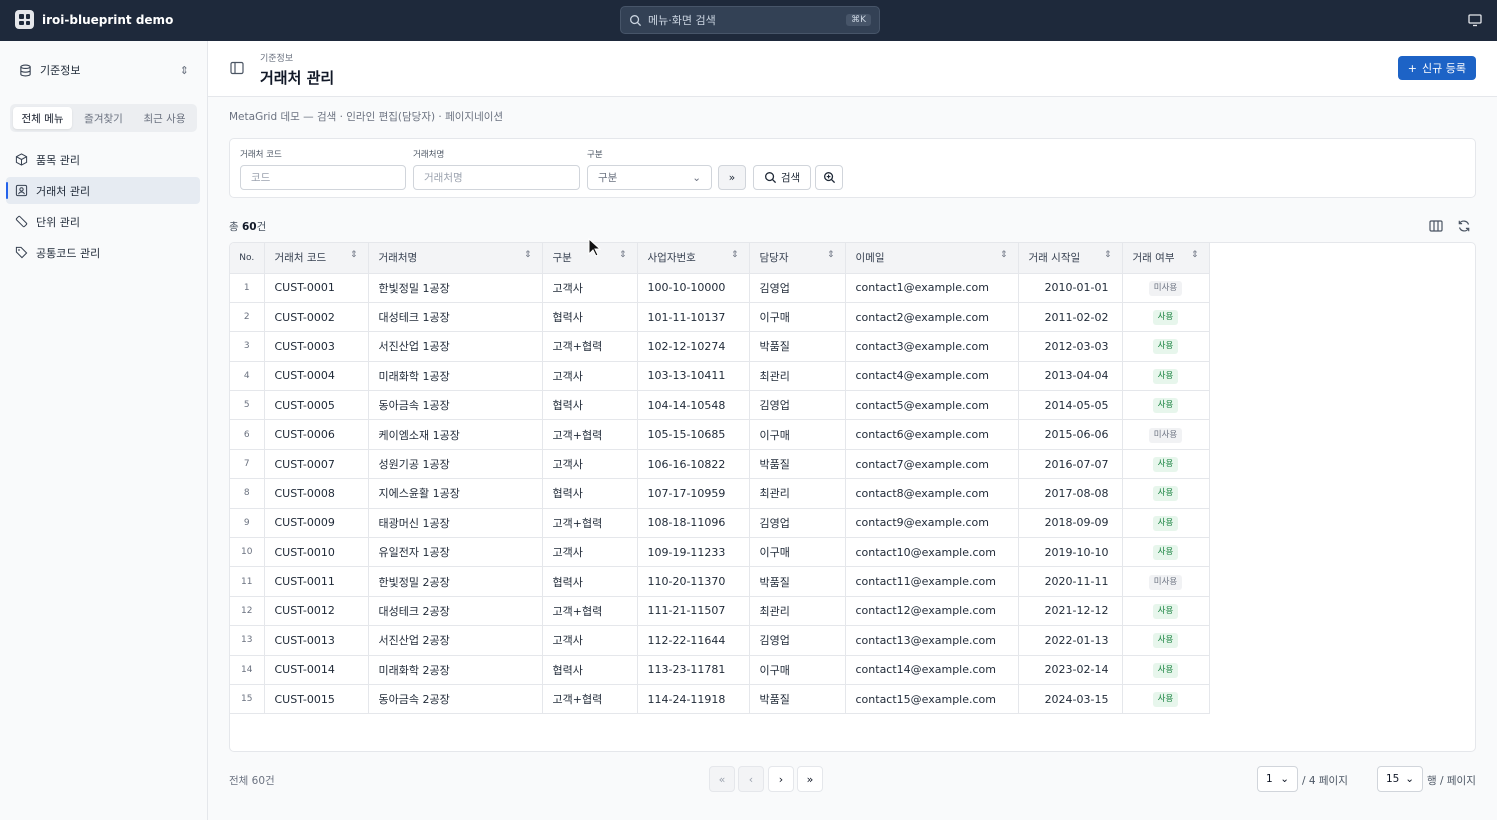  Describe the element at coordinates (496, 177) in the screenshot. I see `name-filter-input: 거래처명` at that location.